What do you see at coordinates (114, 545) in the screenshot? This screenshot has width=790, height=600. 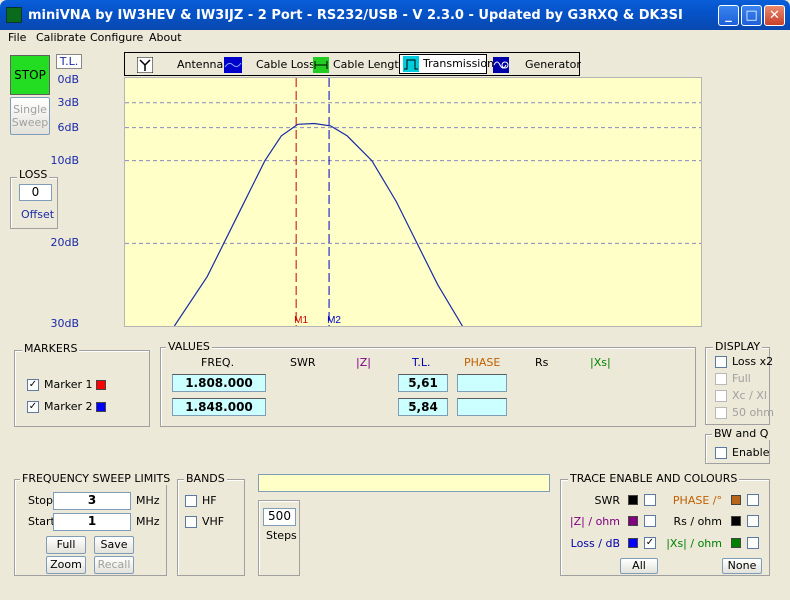 I see `save-button: Save` at bounding box center [114, 545].